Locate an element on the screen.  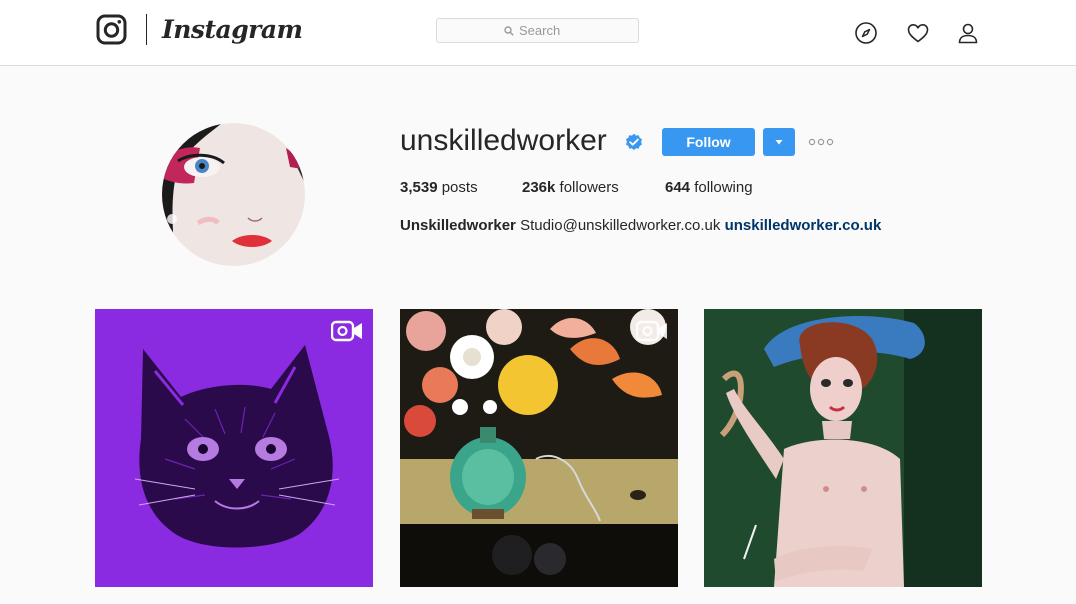
posts-count: 3,539 is located at coordinates (419, 187).